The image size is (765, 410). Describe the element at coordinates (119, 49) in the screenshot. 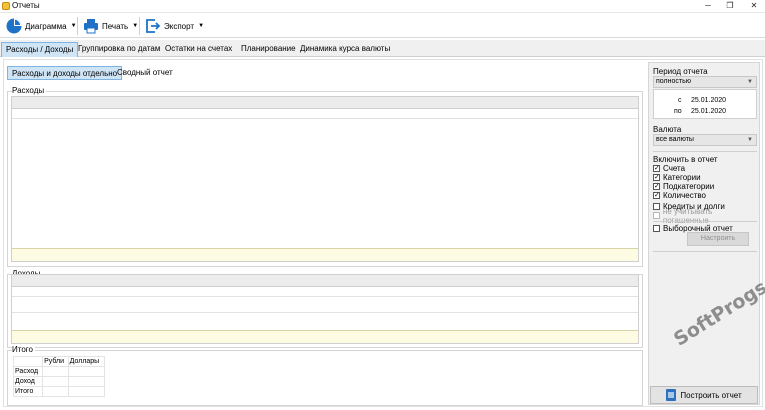

I see `tab-grouping-by-dates: Группировка по датам` at that location.